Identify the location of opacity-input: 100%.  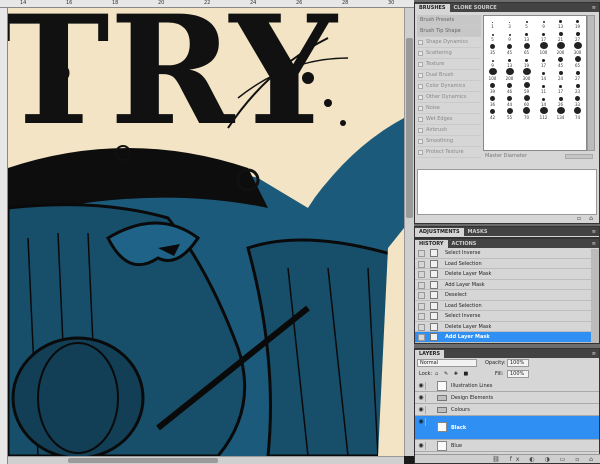
(518, 363).